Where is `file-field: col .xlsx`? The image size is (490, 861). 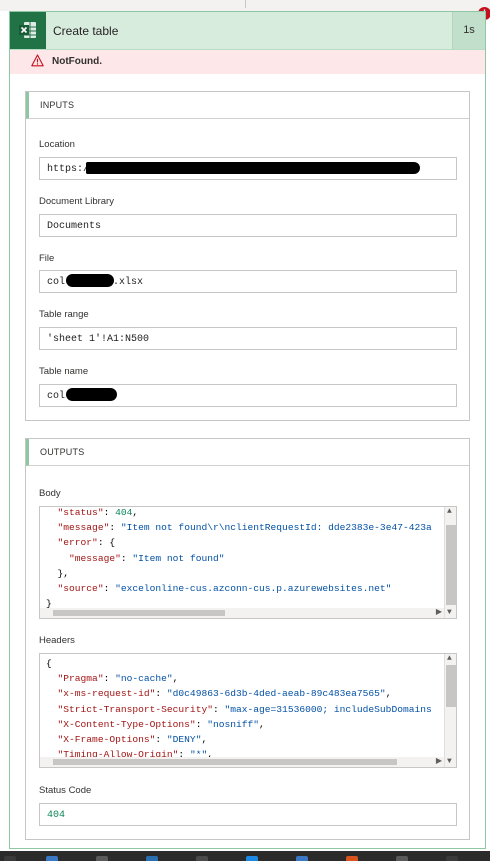 file-field: col .xlsx is located at coordinates (248, 281).